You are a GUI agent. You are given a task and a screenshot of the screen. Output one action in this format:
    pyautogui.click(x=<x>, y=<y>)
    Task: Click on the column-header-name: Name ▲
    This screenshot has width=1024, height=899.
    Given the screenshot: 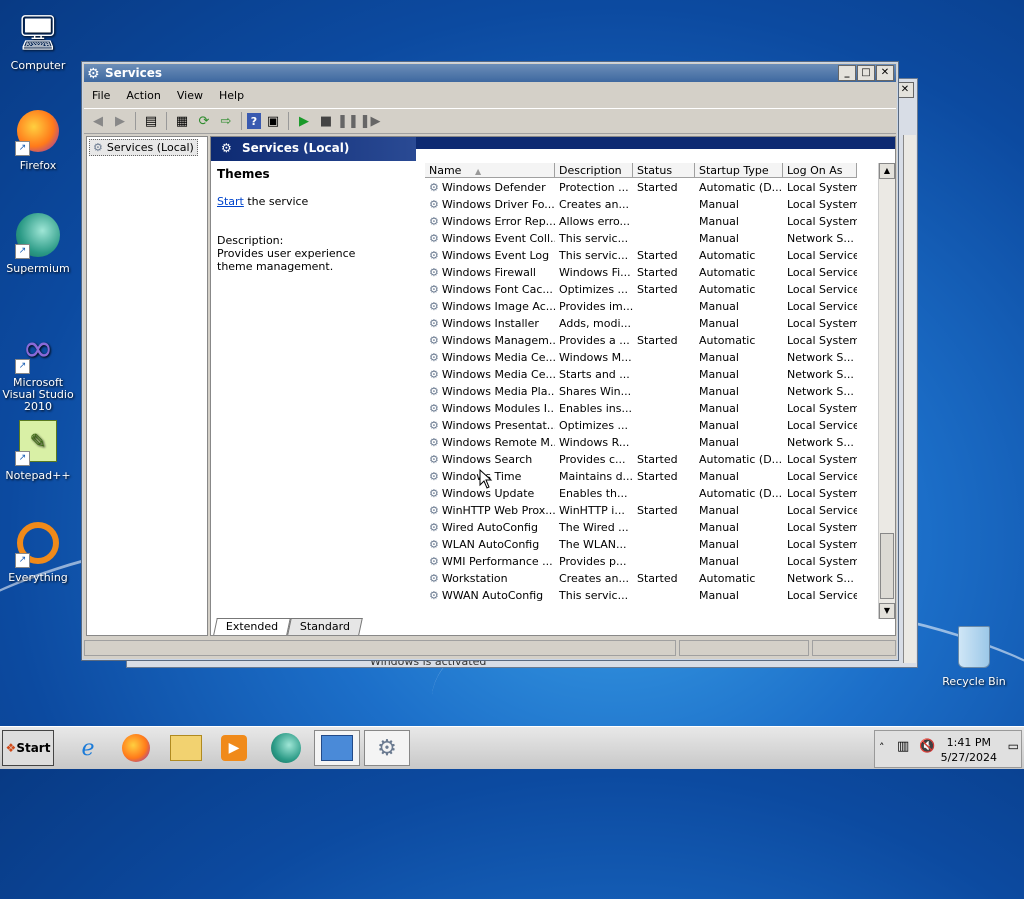 What is the action you would take?
    pyautogui.click(x=490, y=170)
    